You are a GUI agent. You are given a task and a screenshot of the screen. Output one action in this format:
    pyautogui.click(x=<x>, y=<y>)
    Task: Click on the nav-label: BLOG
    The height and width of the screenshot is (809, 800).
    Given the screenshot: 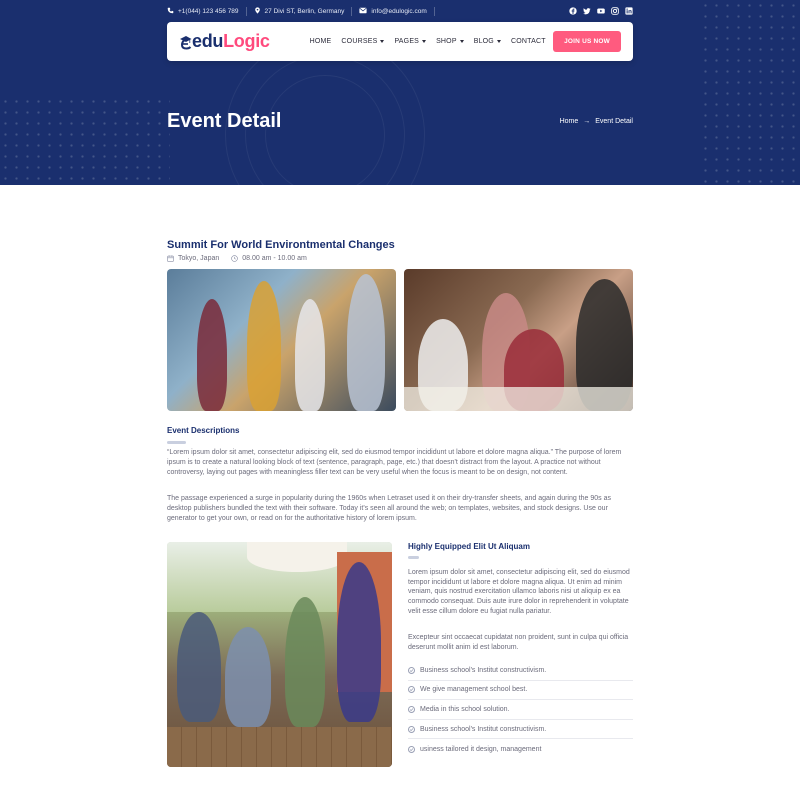 What is the action you would take?
    pyautogui.click(x=483, y=41)
    